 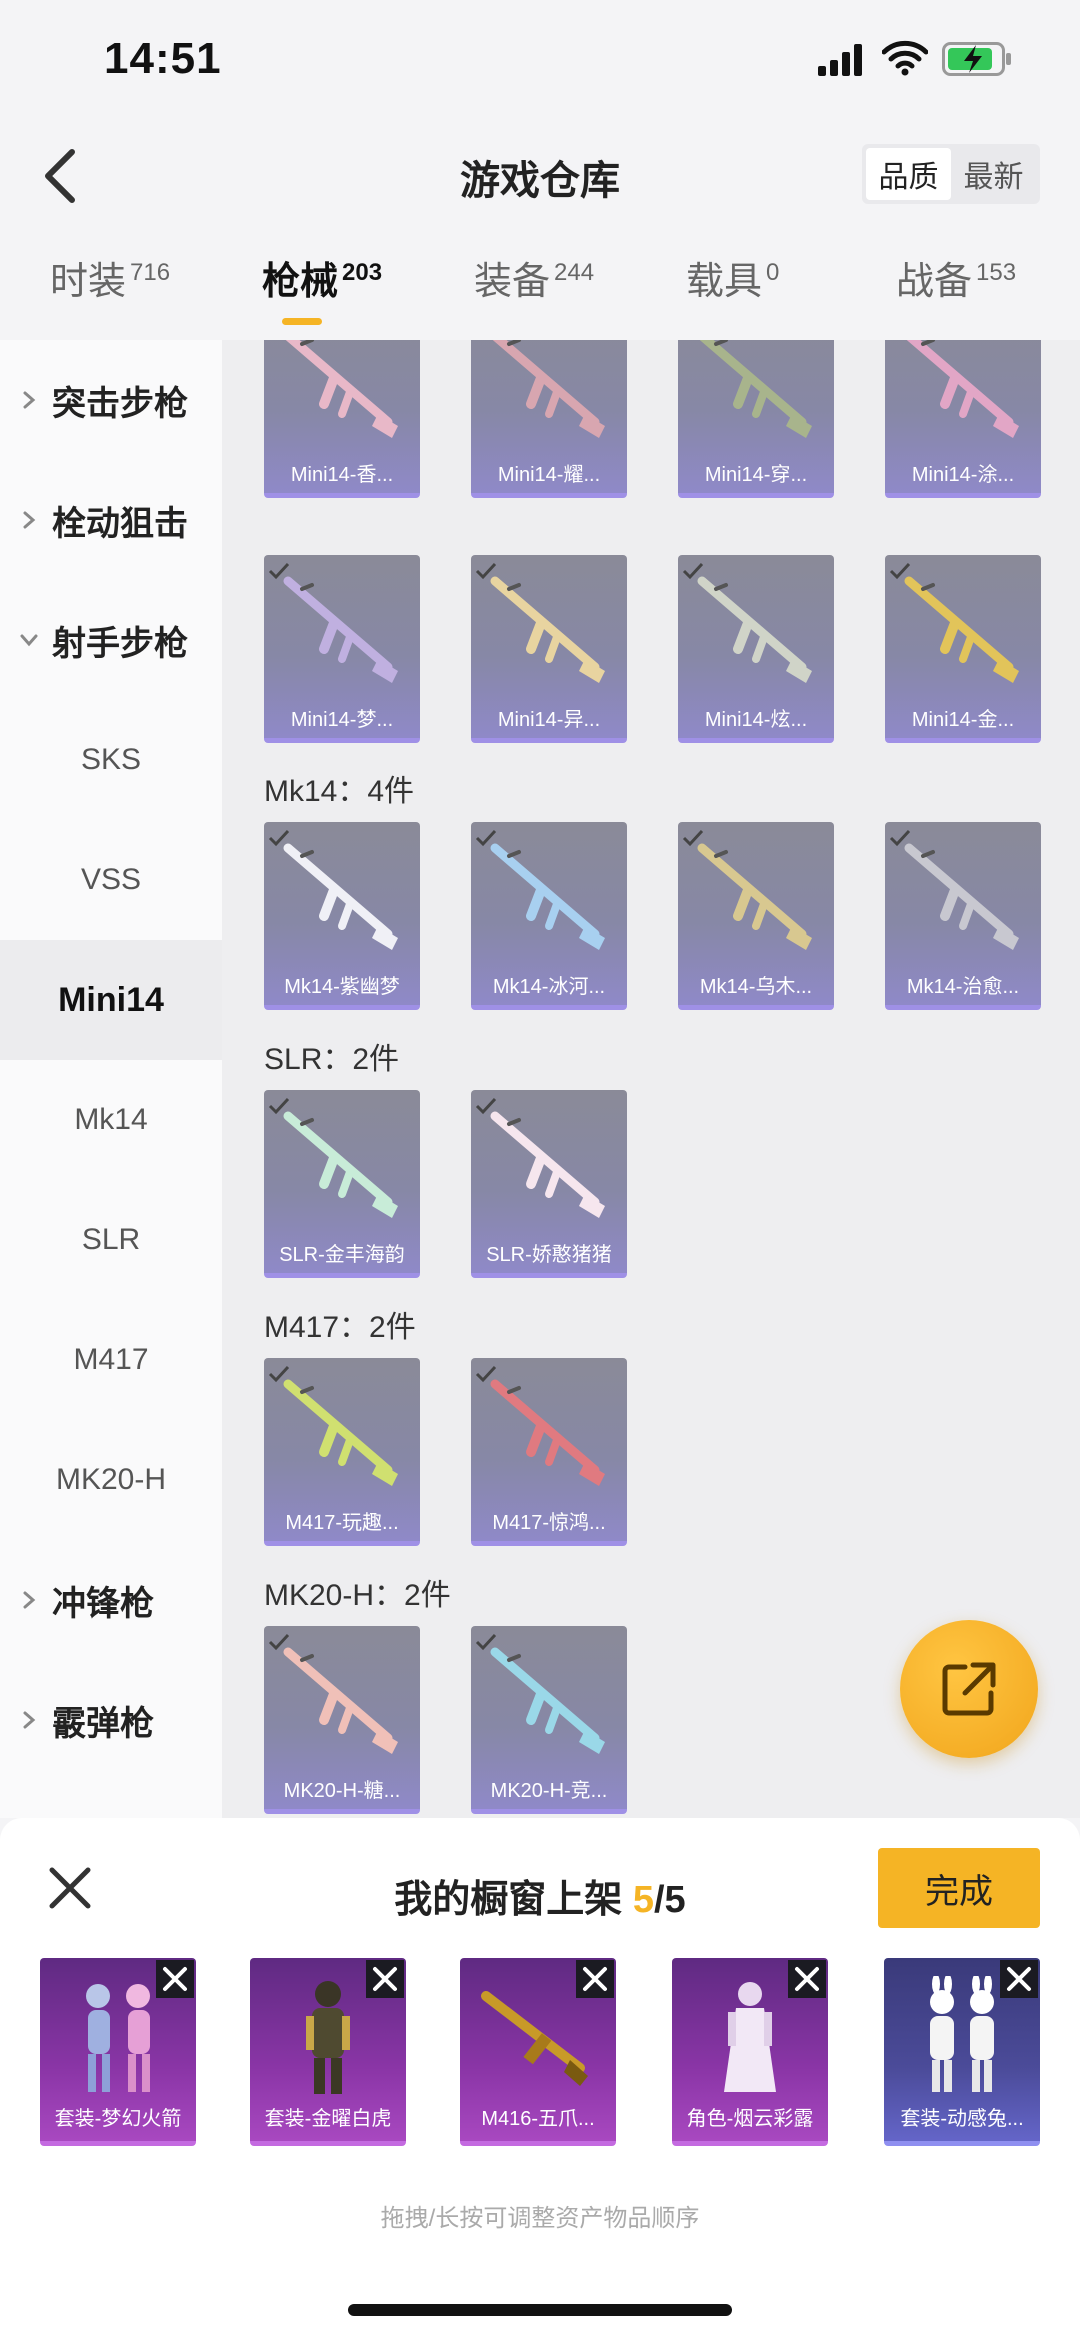 I want to click on active-tab-indicator, so click(x=302, y=321).